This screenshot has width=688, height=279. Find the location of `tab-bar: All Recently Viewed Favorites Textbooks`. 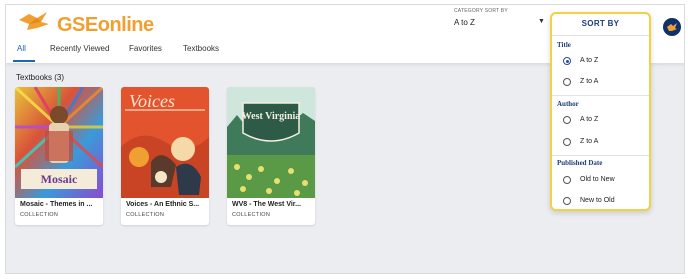

tab-bar: All Recently Viewed Favorites Textbooks is located at coordinates (156, 53).